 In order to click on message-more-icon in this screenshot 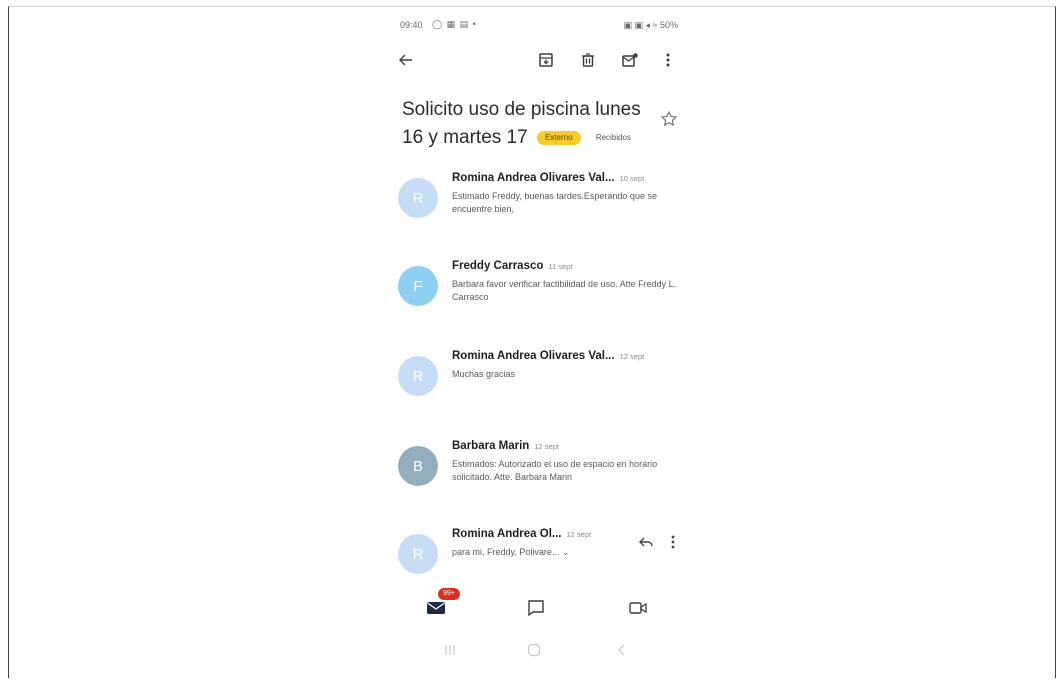, I will do `click(676, 543)`.